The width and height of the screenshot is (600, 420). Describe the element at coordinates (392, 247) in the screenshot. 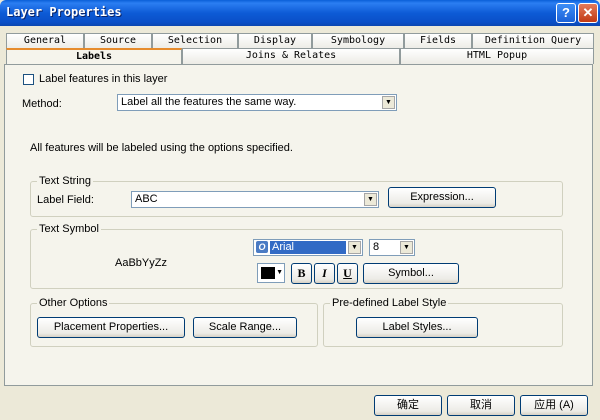

I see `font-size-dropdown: 8 ▼` at that location.